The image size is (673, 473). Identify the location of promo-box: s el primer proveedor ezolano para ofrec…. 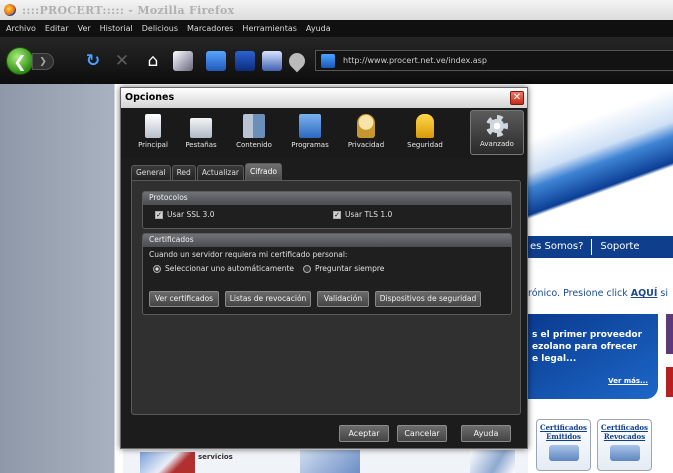
(593, 356).